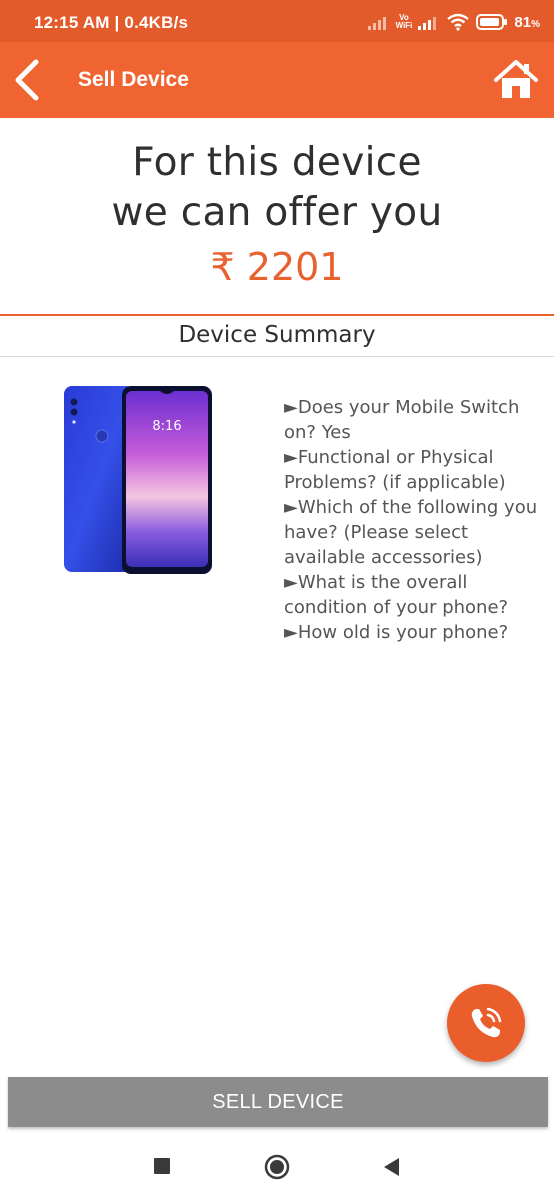 The width and height of the screenshot is (554, 1200). I want to click on summary-item: ►Does your Mobile Switch on? Yes, so click(402, 420).